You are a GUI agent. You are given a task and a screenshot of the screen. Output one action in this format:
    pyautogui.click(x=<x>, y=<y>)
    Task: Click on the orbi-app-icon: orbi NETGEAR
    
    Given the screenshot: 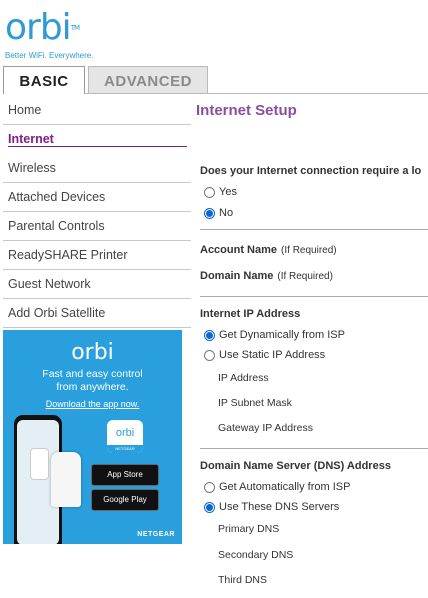 What is the action you would take?
    pyautogui.click(x=125, y=436)
    